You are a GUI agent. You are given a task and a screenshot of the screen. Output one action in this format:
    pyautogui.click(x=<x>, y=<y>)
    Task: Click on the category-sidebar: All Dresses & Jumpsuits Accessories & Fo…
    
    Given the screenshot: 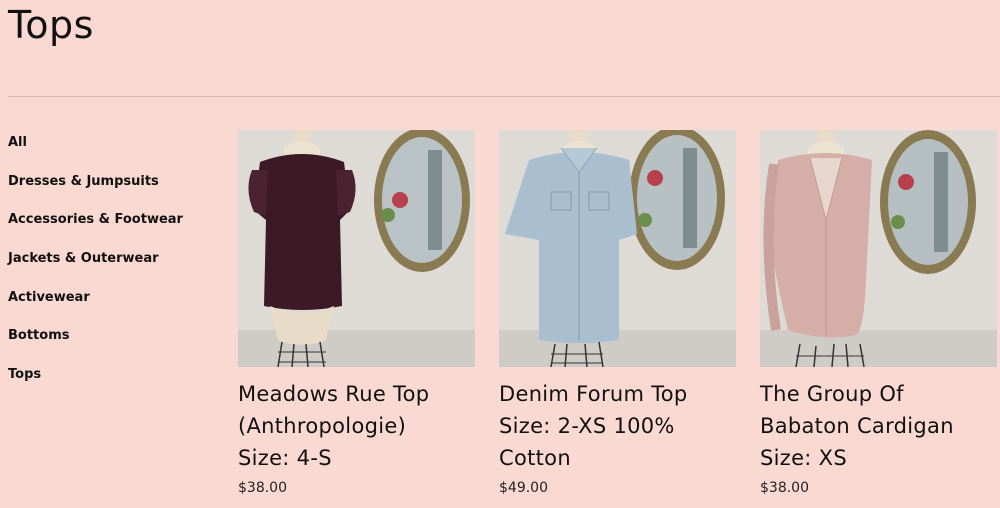 What is the action you would take?
    pyautogui.click(x=113, y=265)
    